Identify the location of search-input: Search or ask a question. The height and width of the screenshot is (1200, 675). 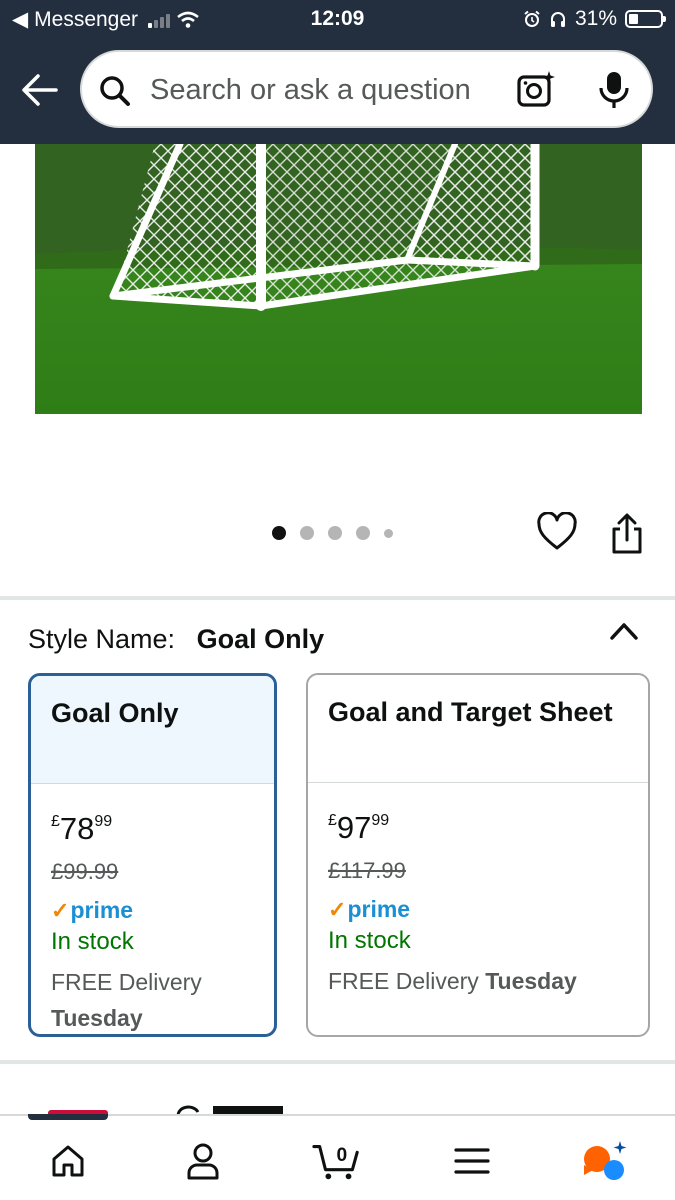
(366, 89).